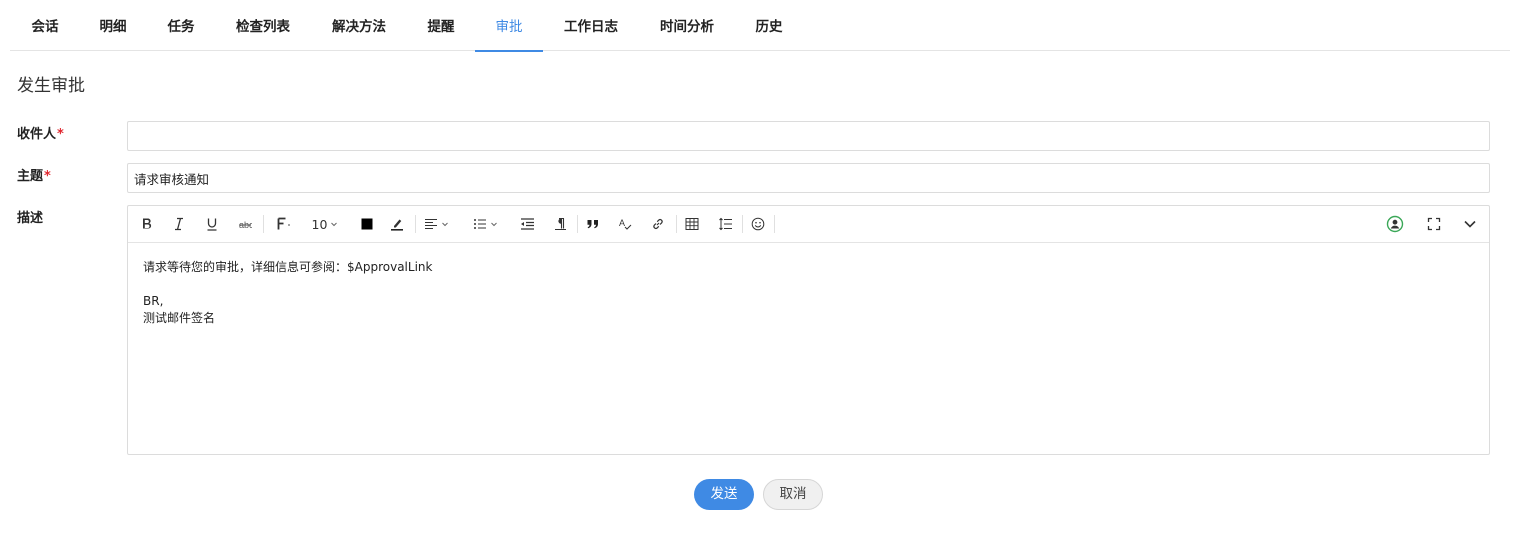  I want to click on recipient-label: 收件人*, so click(40, 132).